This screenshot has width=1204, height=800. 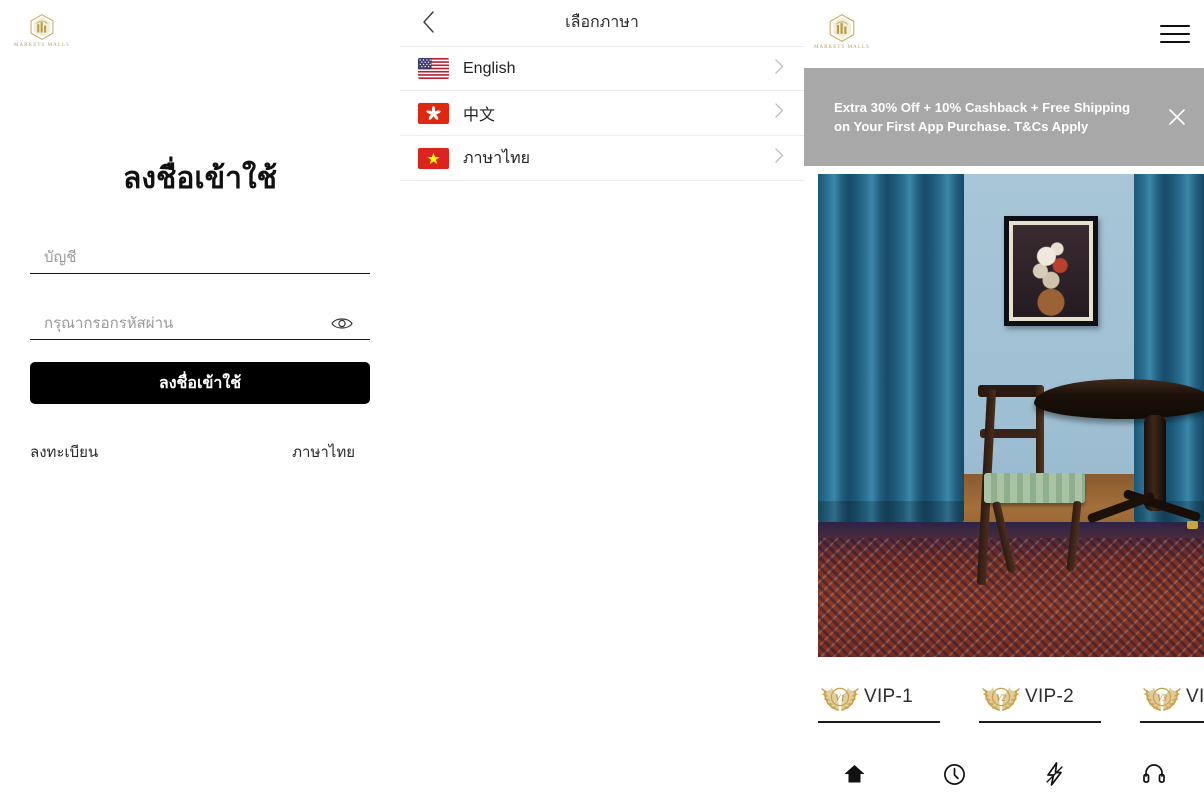 I want to click on app-brand-wordmark: MARKETS MALLS, so click(x=842, y=46).